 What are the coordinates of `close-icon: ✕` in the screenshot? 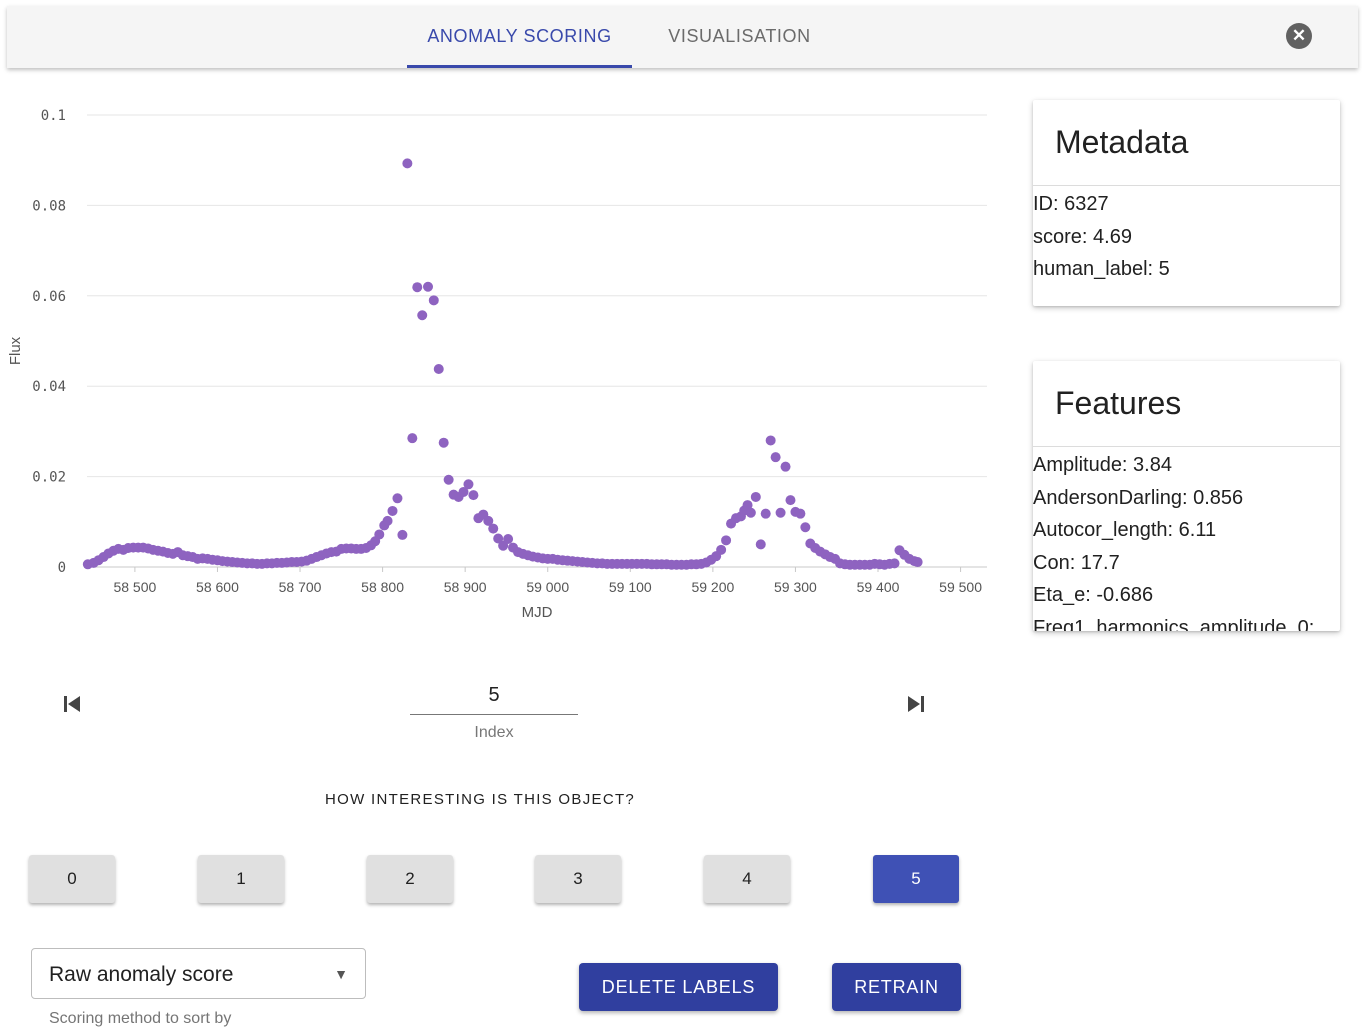 It's located at (1299, 36).